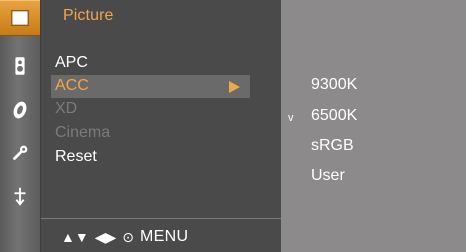 This screenshot has height=252, width=466. I want to click on picture-icon, so click(20, 18).